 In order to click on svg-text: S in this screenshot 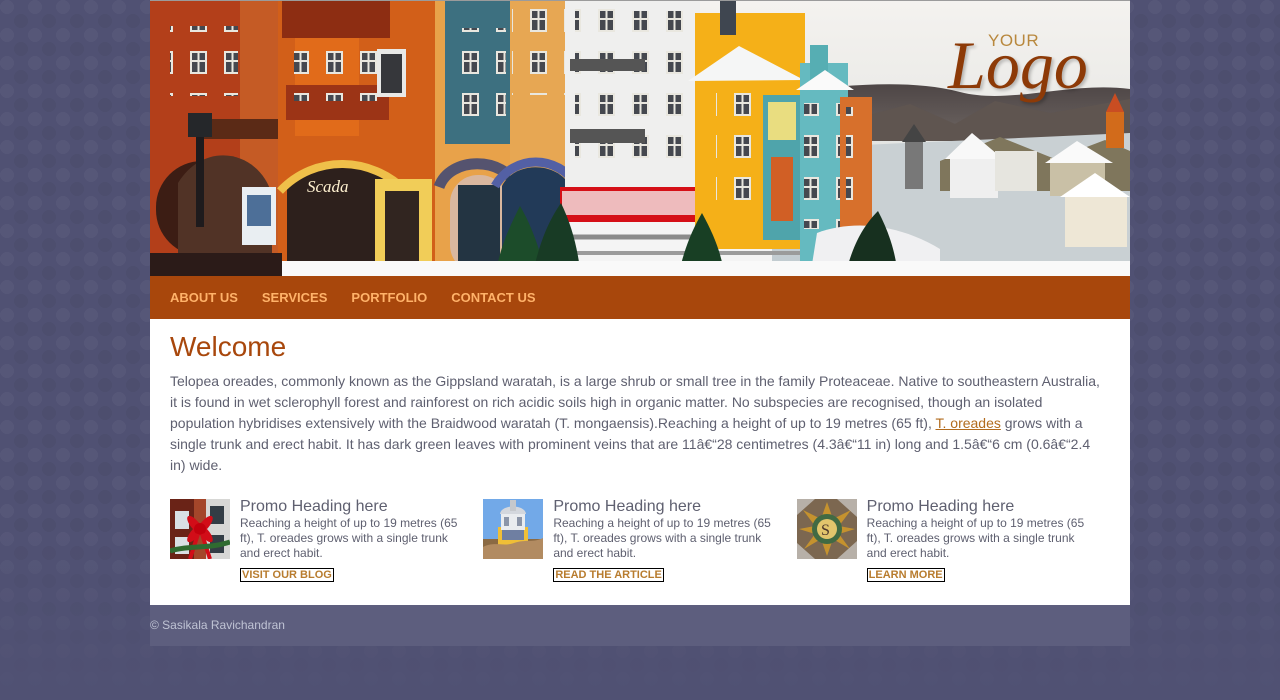, I will do `click(825, 530)`.